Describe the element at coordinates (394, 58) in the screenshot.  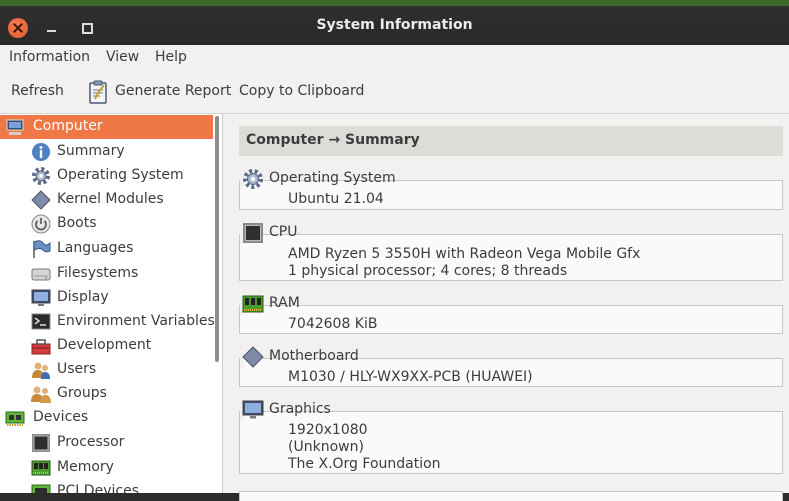
I see `menubar: Information View Help` at that location.